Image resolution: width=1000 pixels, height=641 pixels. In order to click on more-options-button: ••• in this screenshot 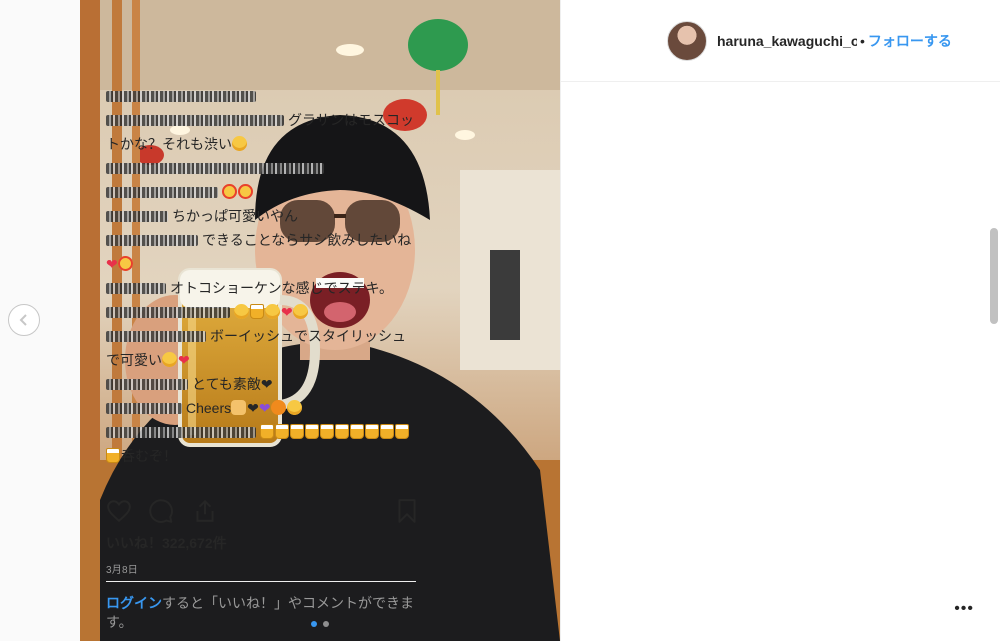, I will do `click(964, 609)`.